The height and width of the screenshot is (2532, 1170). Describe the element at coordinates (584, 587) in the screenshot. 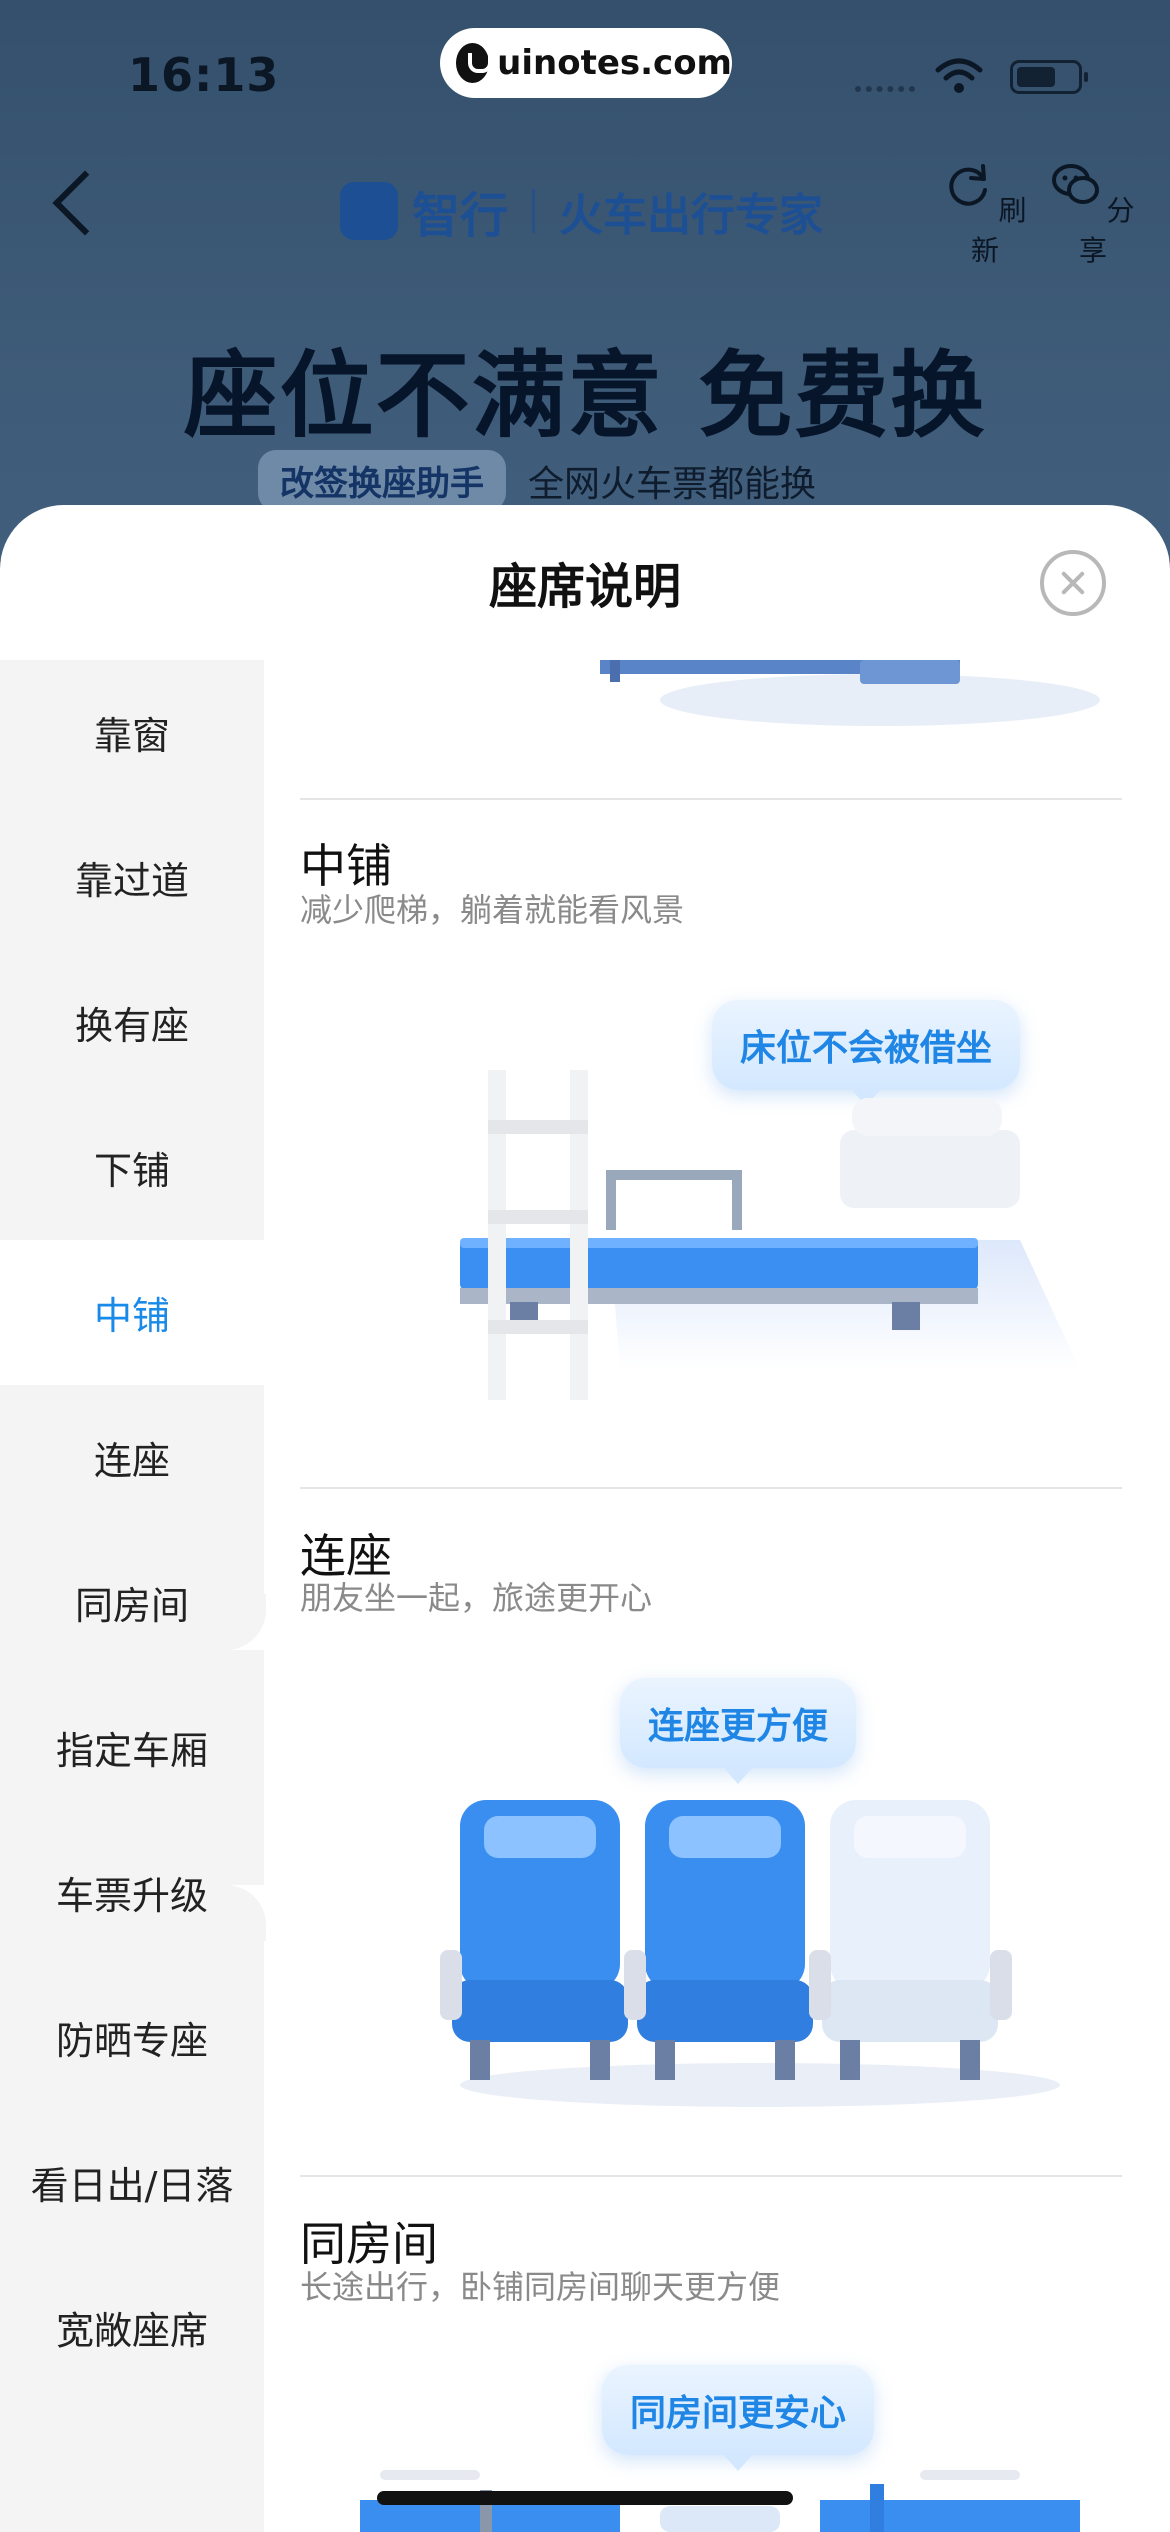

I see `sheet-title: 座席说明` at that location.